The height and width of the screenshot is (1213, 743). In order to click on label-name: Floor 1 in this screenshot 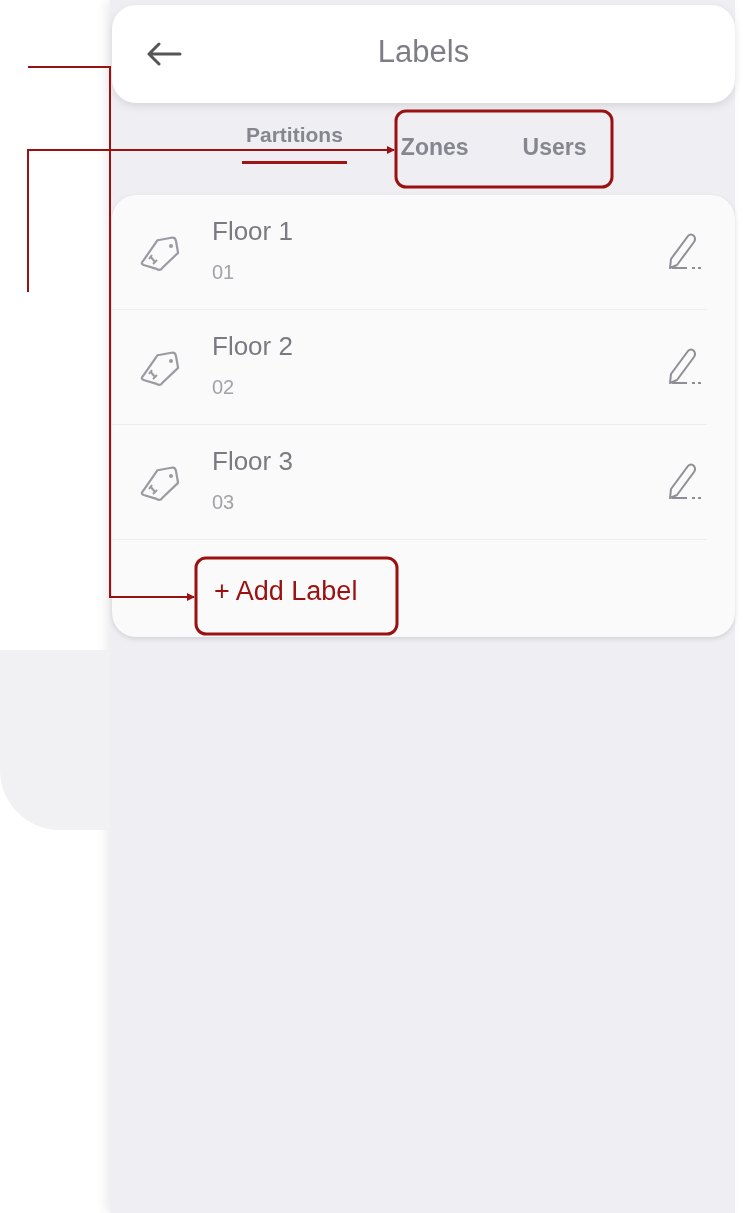, I will do `click(253, 231)`.